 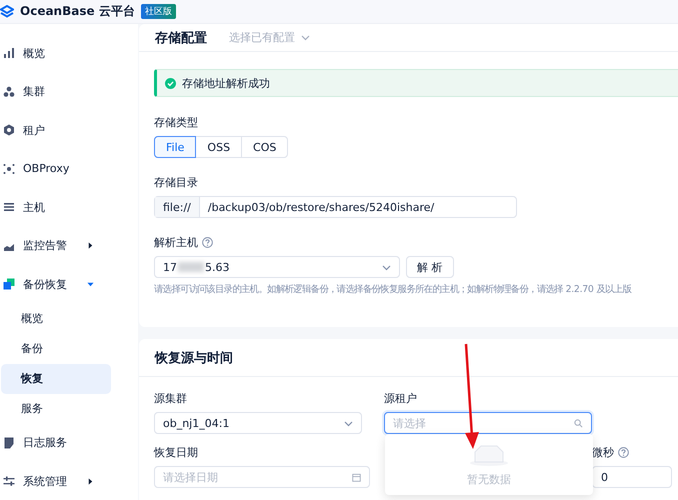 What do you see at coordinates (393, 290) in the screenshot?
I see `help-text: 请选择可访问该目录的主机。如解析逻辑备份，请选择备份恢复服务所在的主机；如解析物理备份，请选择 2.2.70 及以上版` at bounding box center [393, 290].